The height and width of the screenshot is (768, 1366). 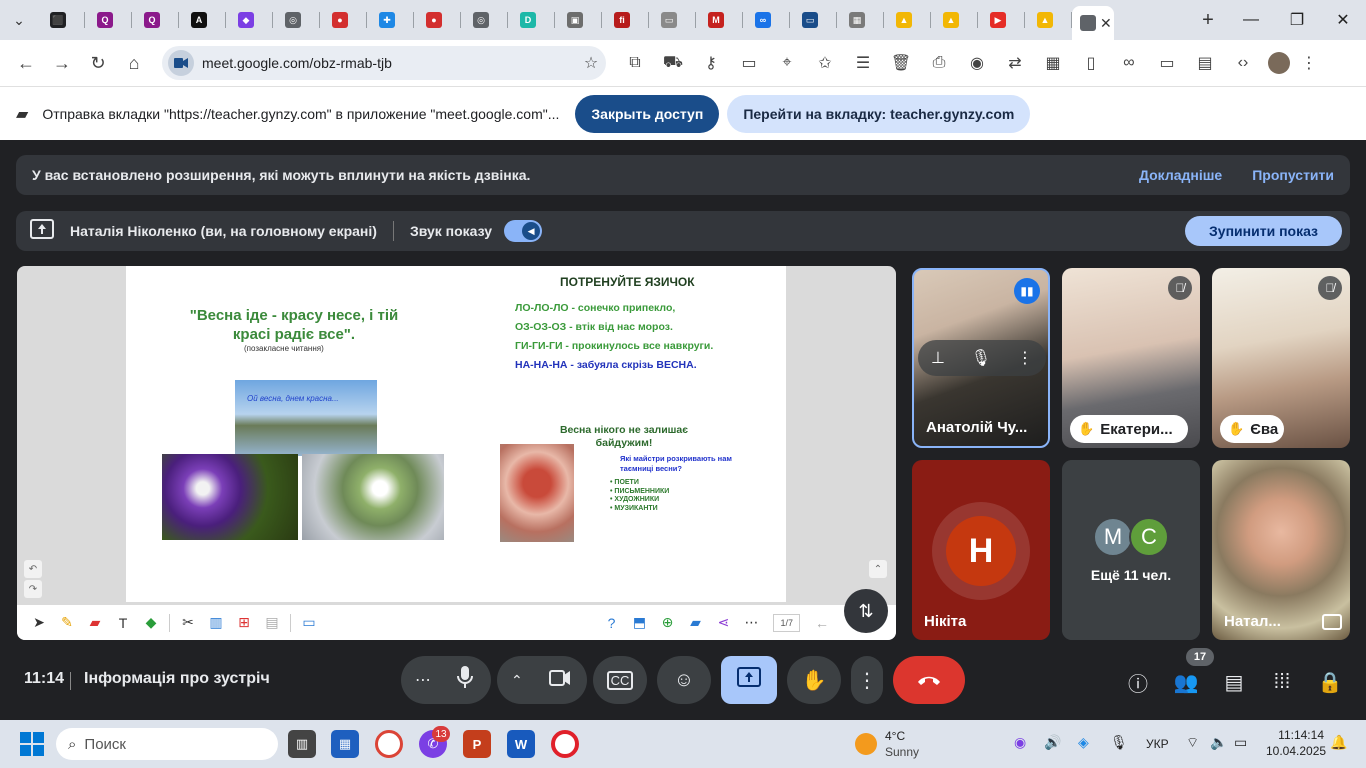 What do you see at coordinates (1279, 63) in the screenshot?
I see `profile-avatar` at bounding box center [1279, 63].